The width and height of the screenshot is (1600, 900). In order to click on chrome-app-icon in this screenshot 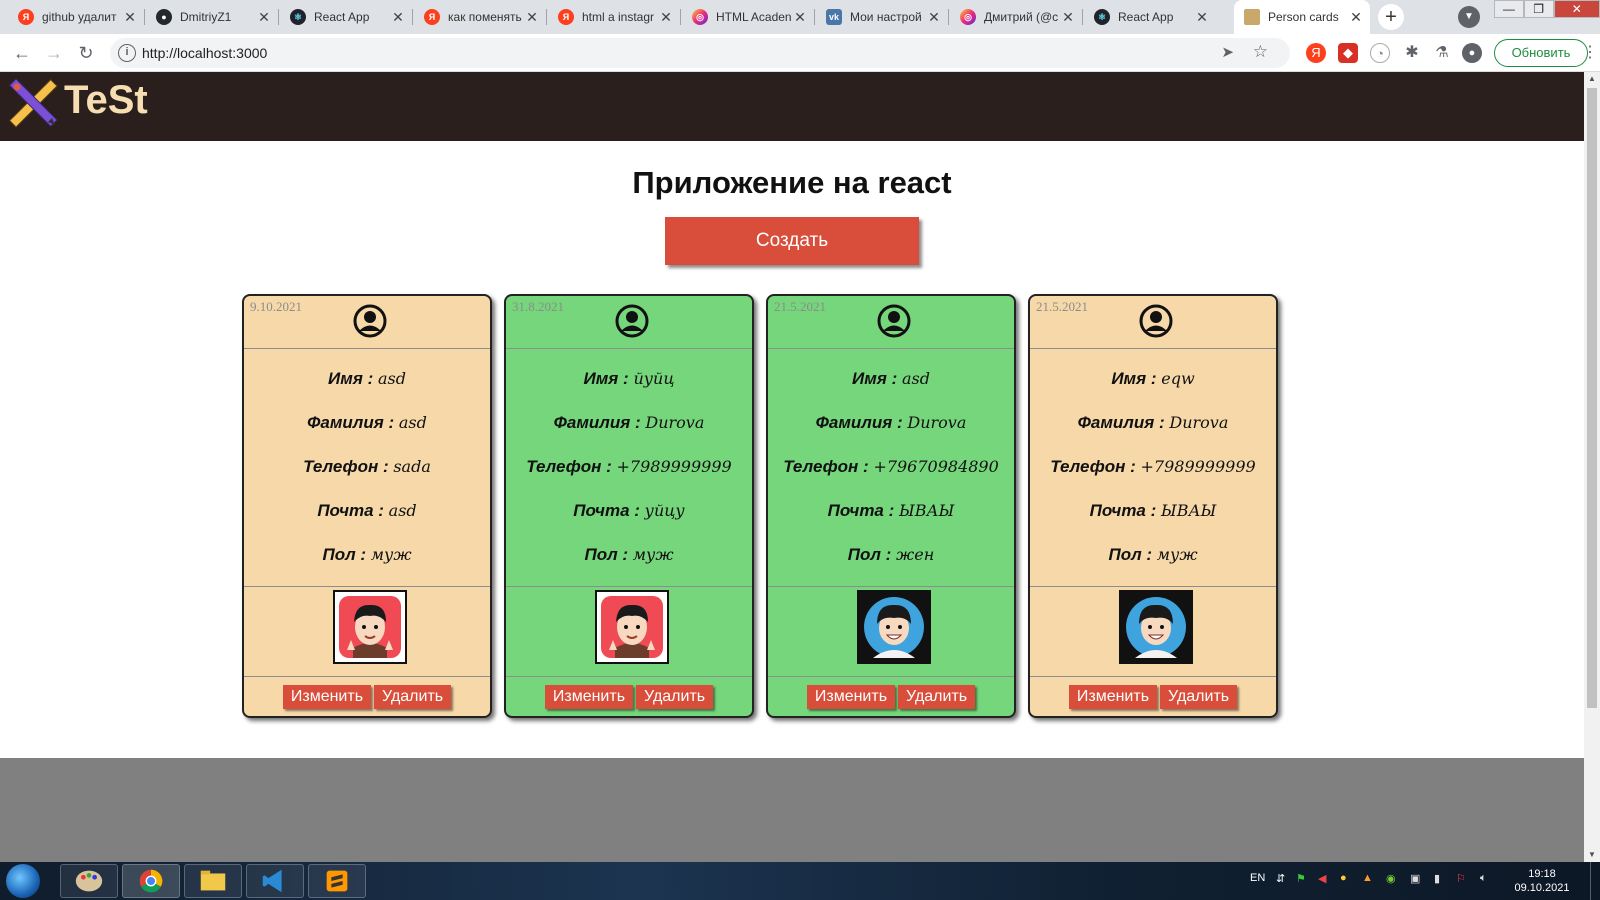, I will do `click(151, 881)`.